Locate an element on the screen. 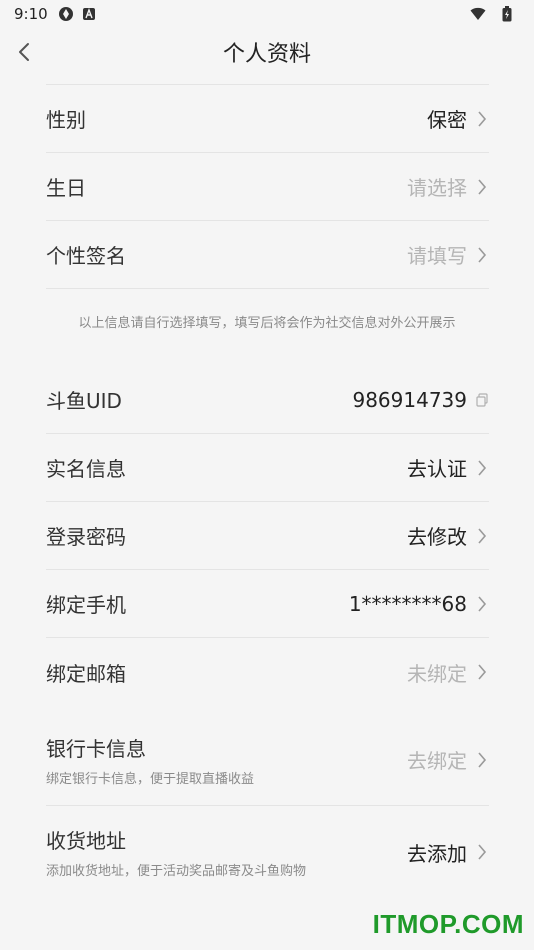 The image size is (534, 950). phone-value: 1********68 is located at coordinates (407, 603).